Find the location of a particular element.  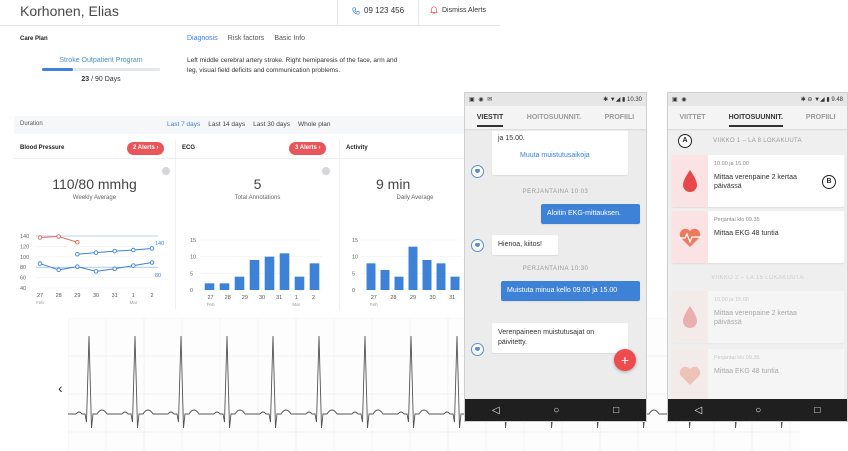

y-tick-label: 140 is located at coordinates (24, 237).